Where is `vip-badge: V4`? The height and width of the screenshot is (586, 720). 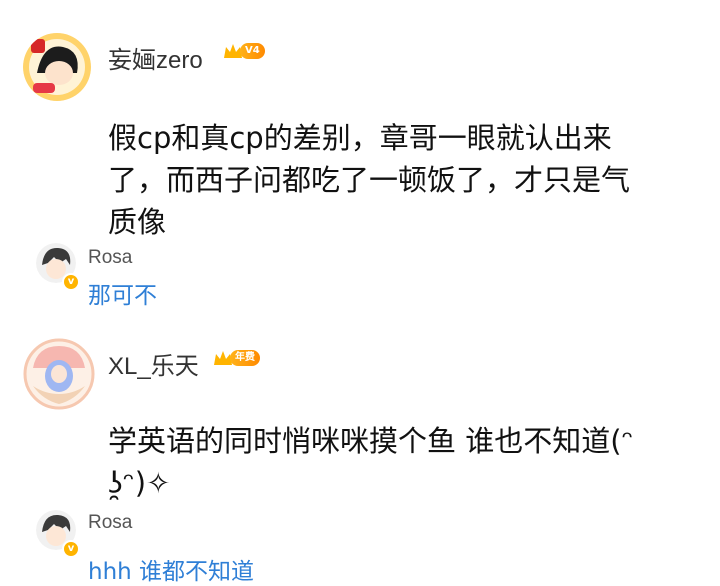
vip-badge: V4 is located at coordinates (243, 51).